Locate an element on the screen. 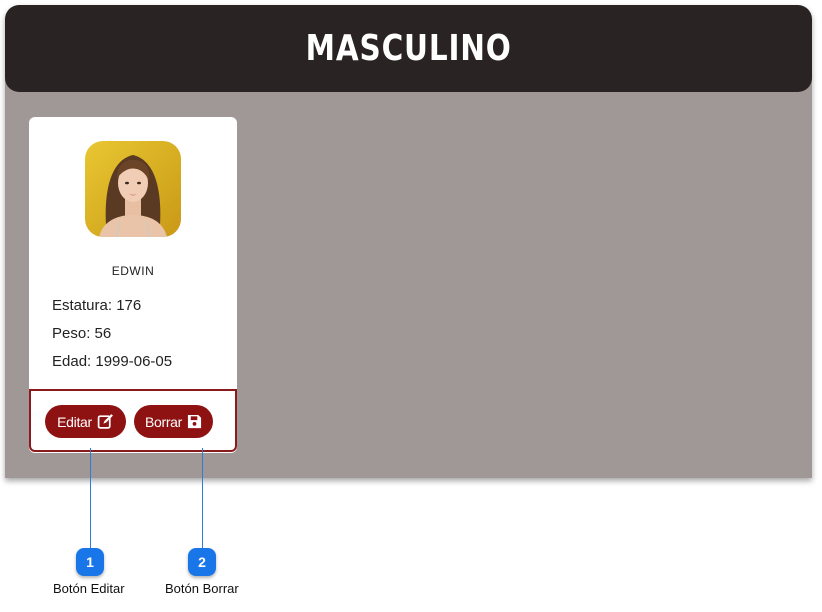 This screenshot has height=612, width=822. callout-label-1: Botón Editar is located at coordinates (89, 588).